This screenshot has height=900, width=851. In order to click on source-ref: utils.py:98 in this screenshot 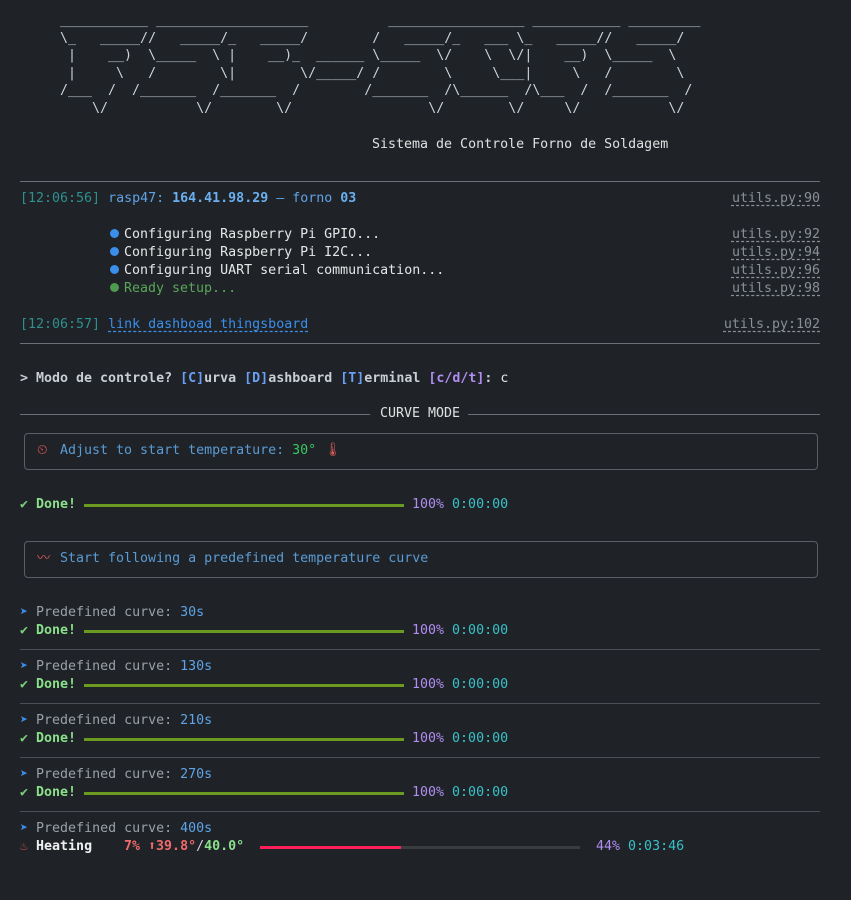, I will do `click(776, 289)`.